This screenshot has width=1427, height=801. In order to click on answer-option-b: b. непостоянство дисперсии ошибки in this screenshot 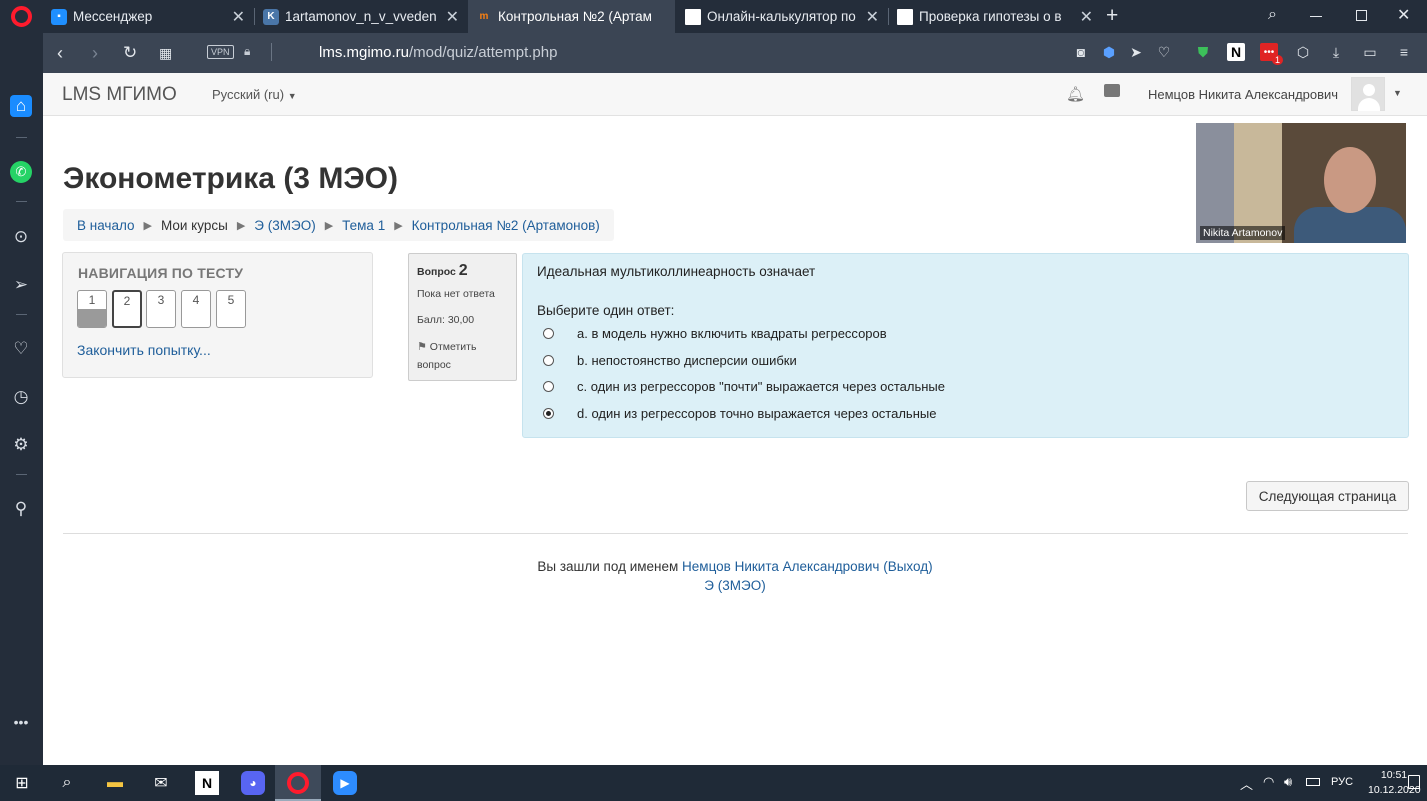, I will do `click(670, 360)`.